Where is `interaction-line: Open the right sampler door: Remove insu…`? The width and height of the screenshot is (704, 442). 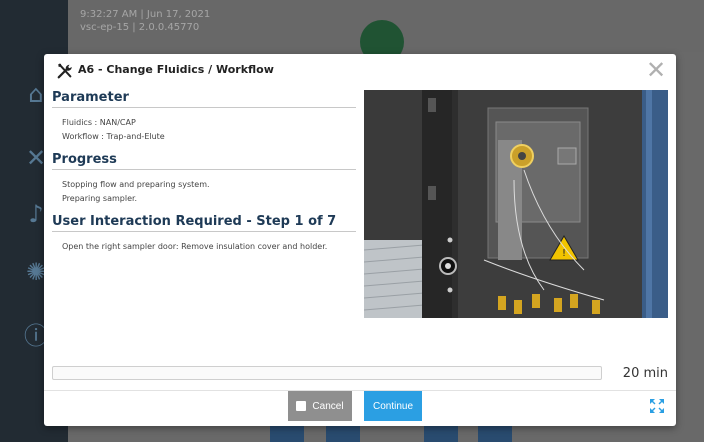
interaction-line: Open the right sampler door: Remove insu… is located at coordinates (195, 246).